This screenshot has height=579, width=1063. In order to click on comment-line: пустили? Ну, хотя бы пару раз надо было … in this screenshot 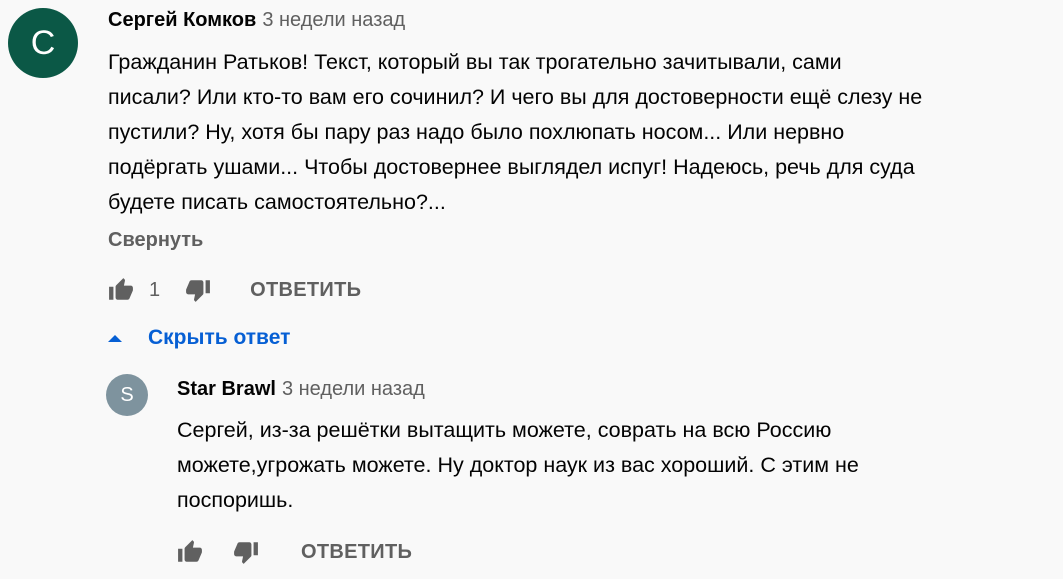, I will do `click(476, 132)`.